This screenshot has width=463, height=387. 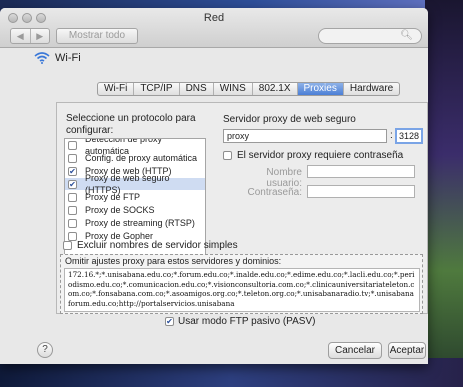 What do you see at coordinates (274, 192) in the screenshot?
I see `password-label: Contraseña:` at bounding box center [274, 192].